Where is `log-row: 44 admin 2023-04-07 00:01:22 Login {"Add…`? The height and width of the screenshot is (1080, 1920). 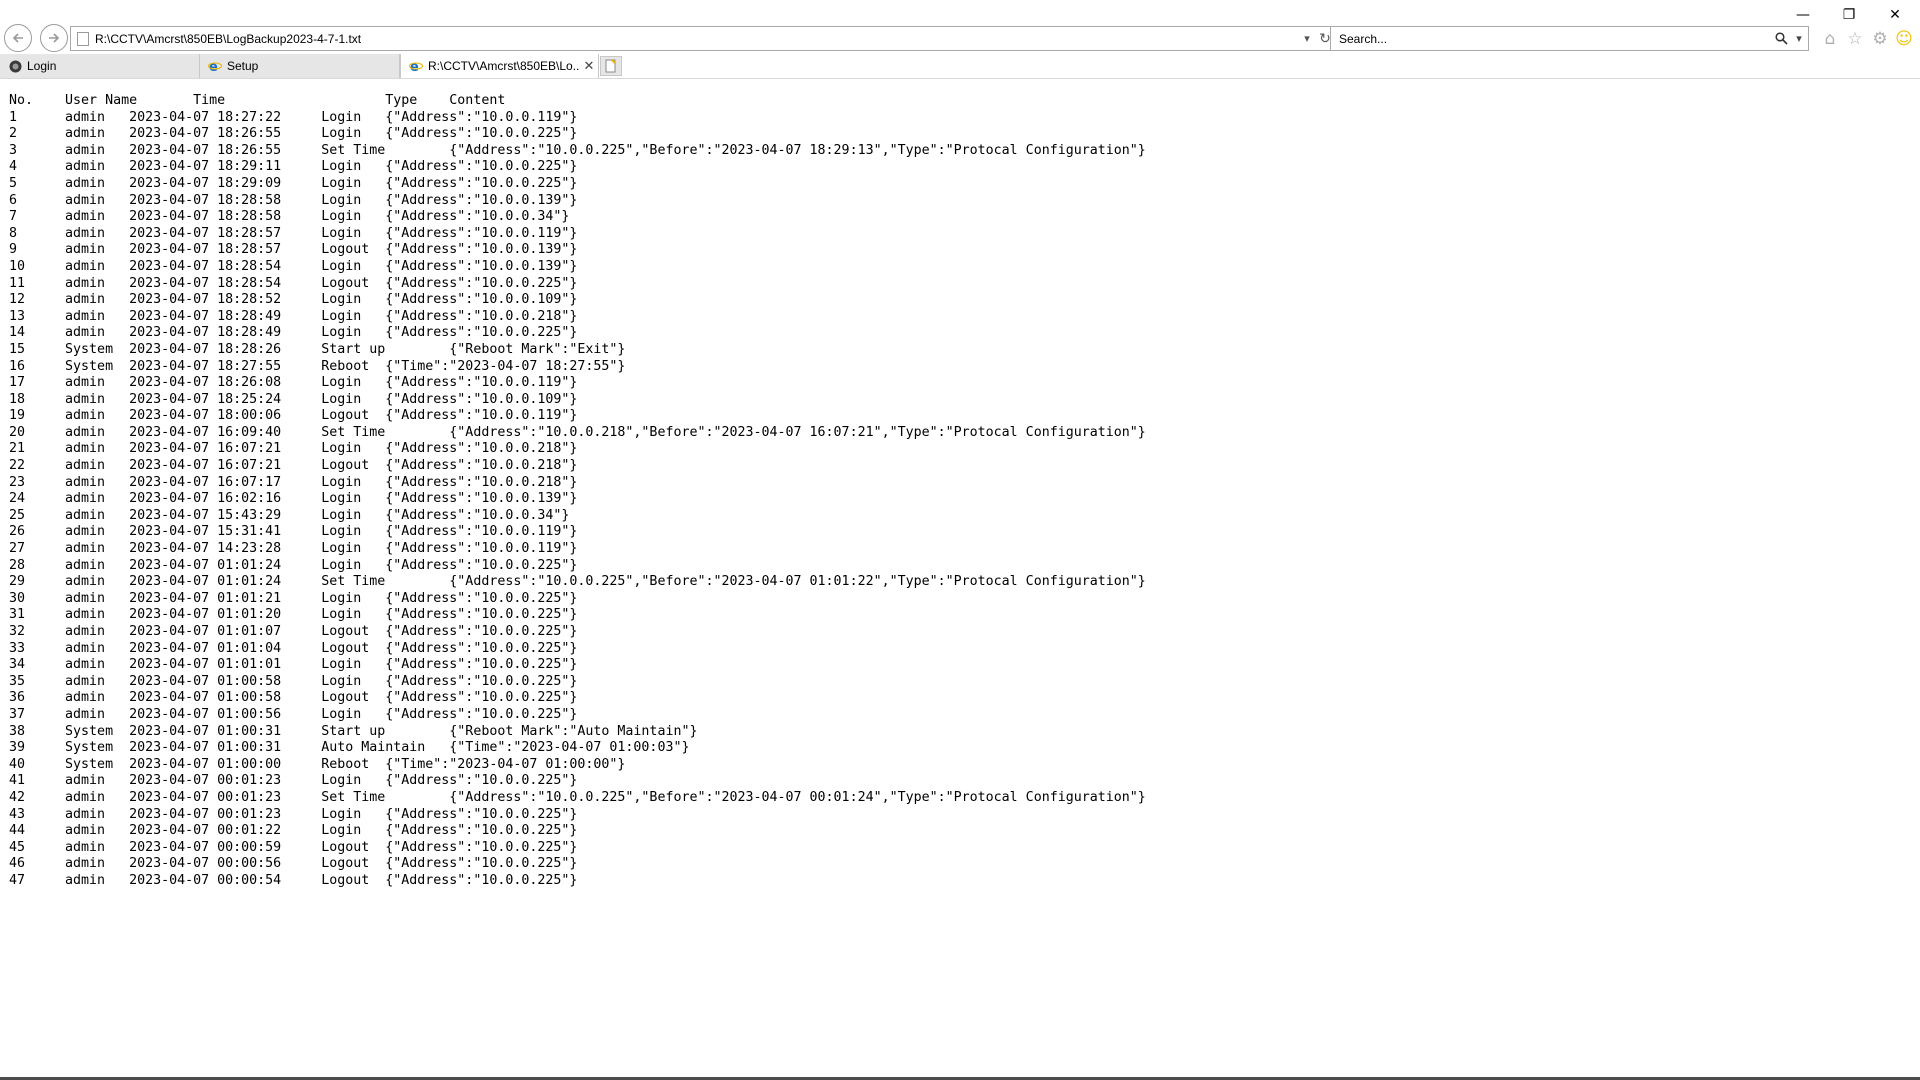 log-row: 44 admin 2023-04-07 00:01:22 Login {"Add… is located at coordinates (293, 831).